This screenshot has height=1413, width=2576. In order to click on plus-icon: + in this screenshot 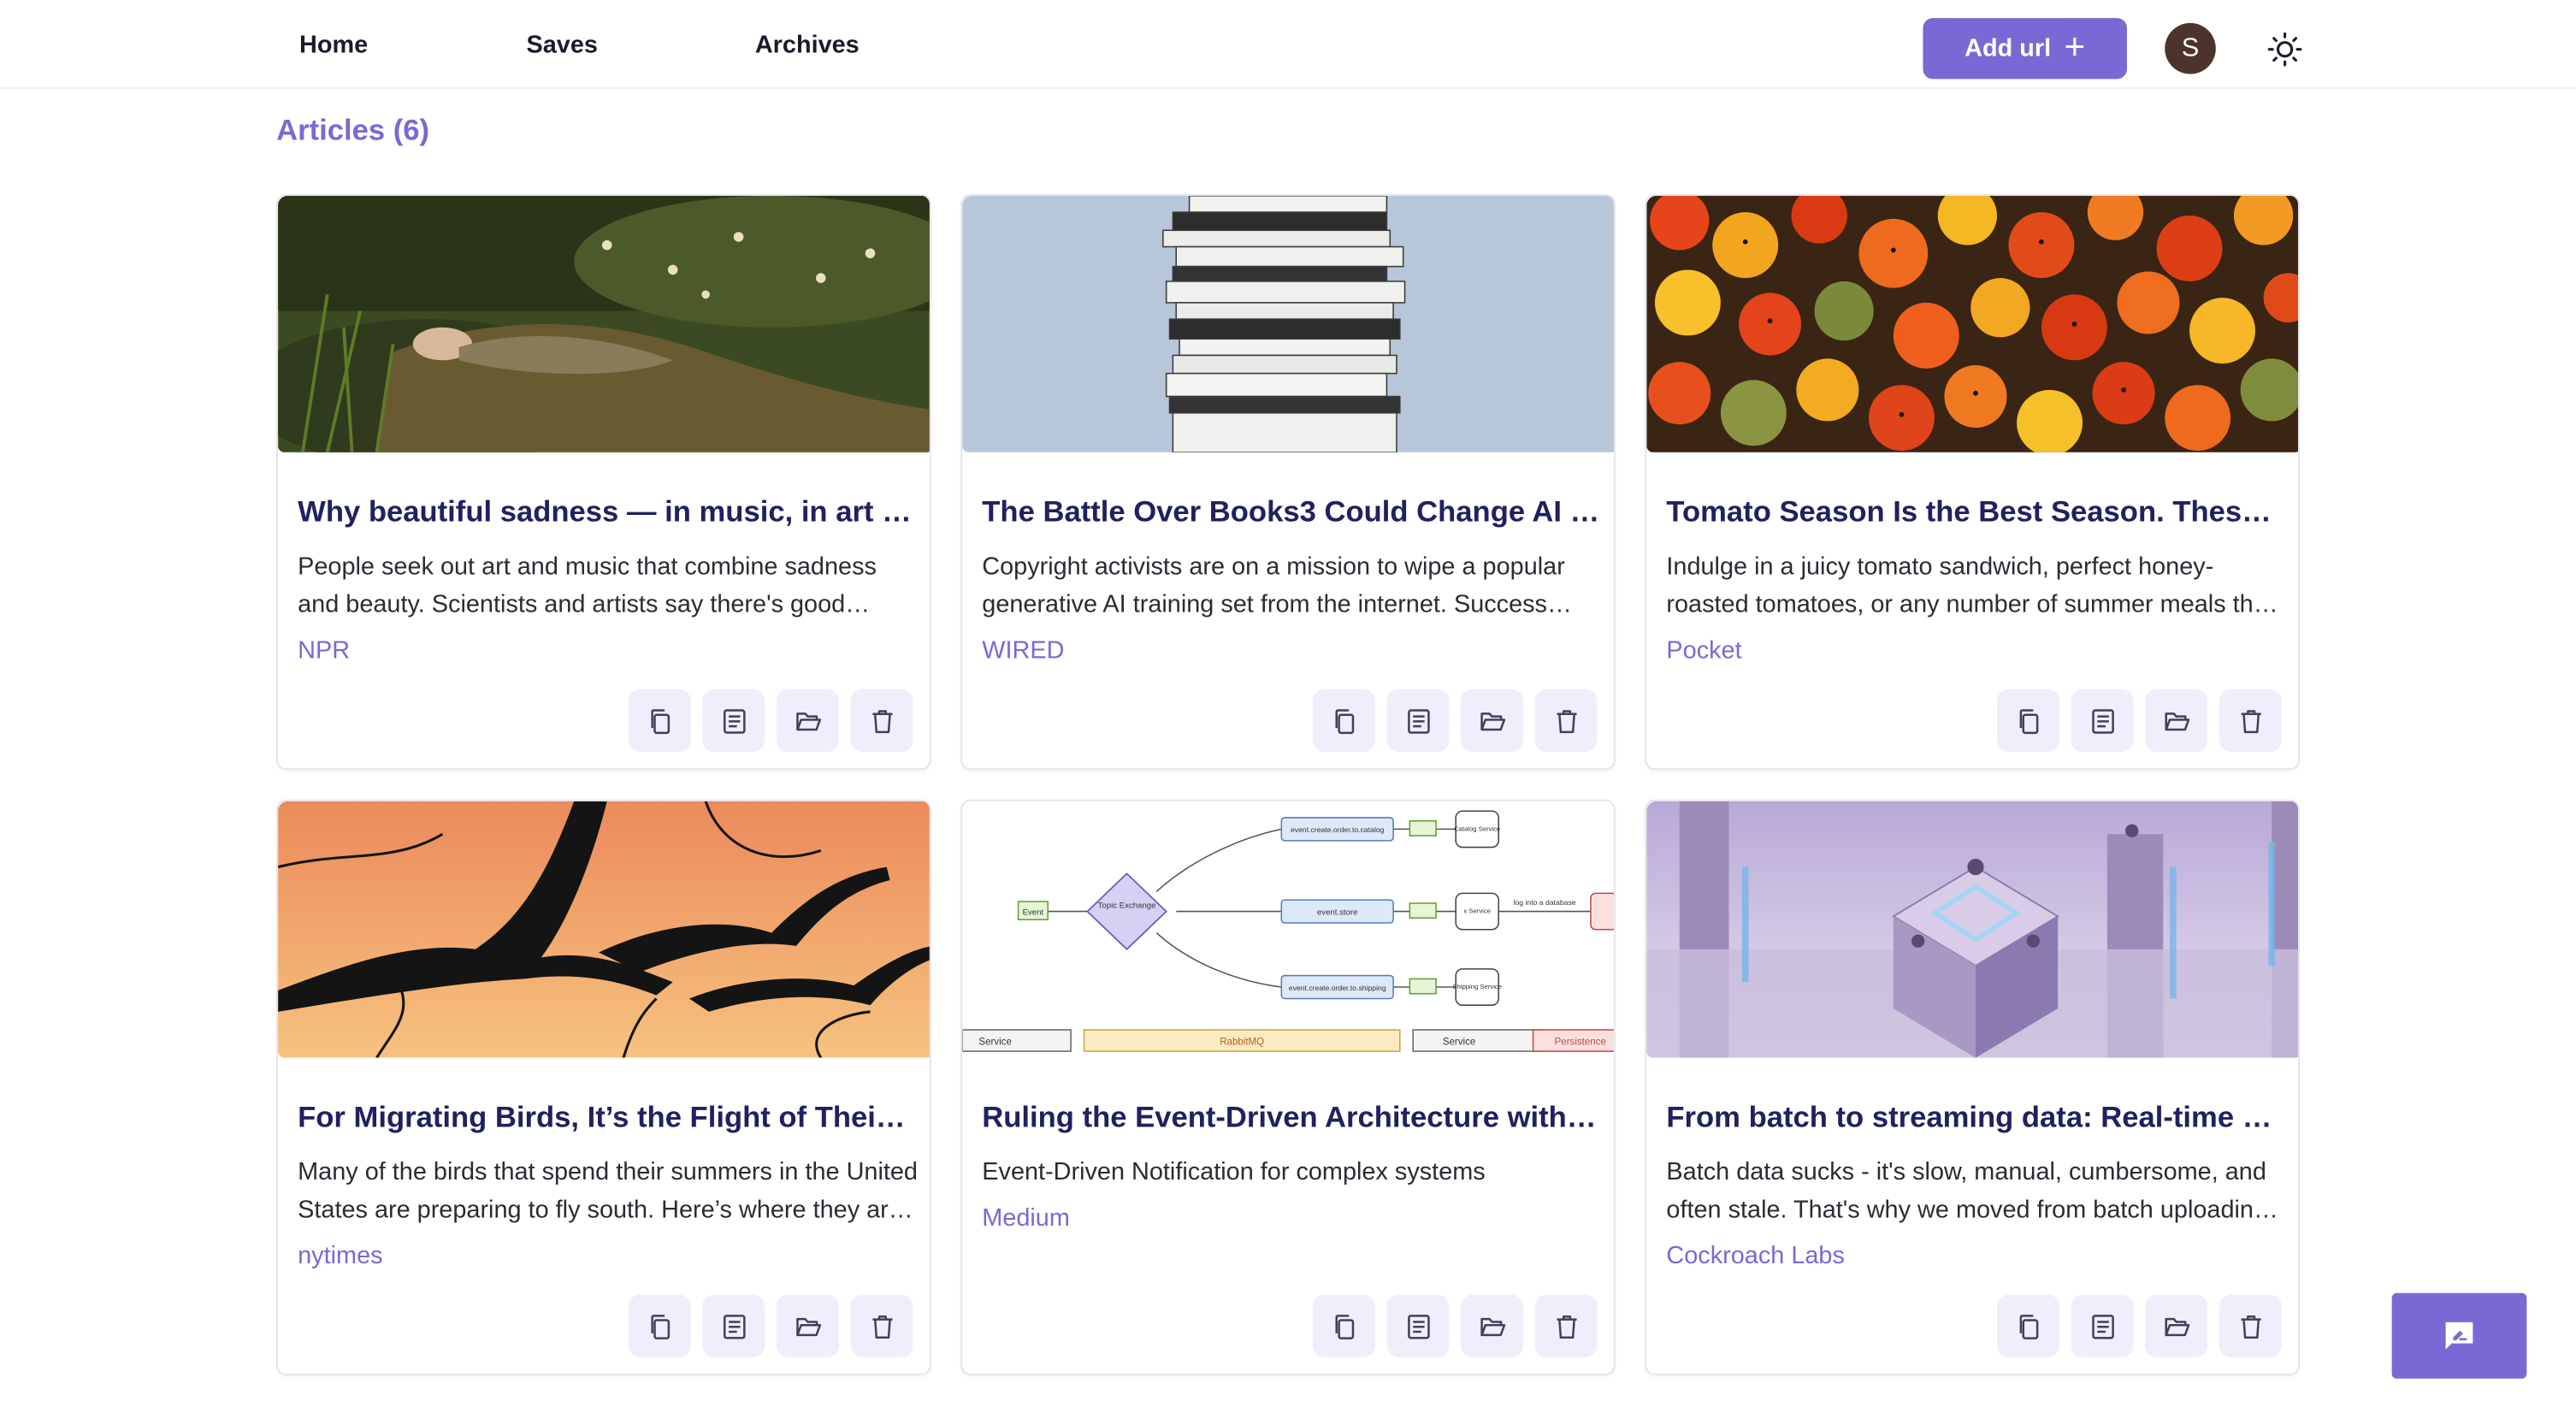, I will do `click(2075, 46)`.